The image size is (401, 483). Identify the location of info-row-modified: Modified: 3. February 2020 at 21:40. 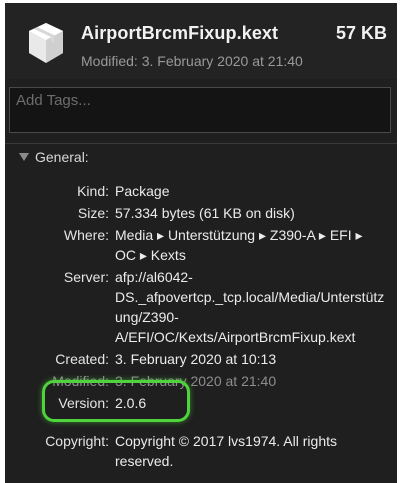
(201, 381).